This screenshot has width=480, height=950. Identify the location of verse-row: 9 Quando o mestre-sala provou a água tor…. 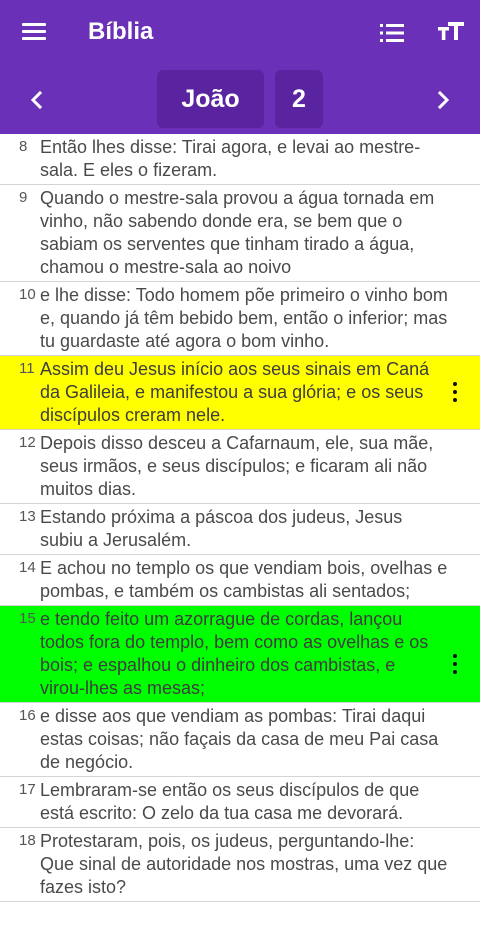
(240, 233).